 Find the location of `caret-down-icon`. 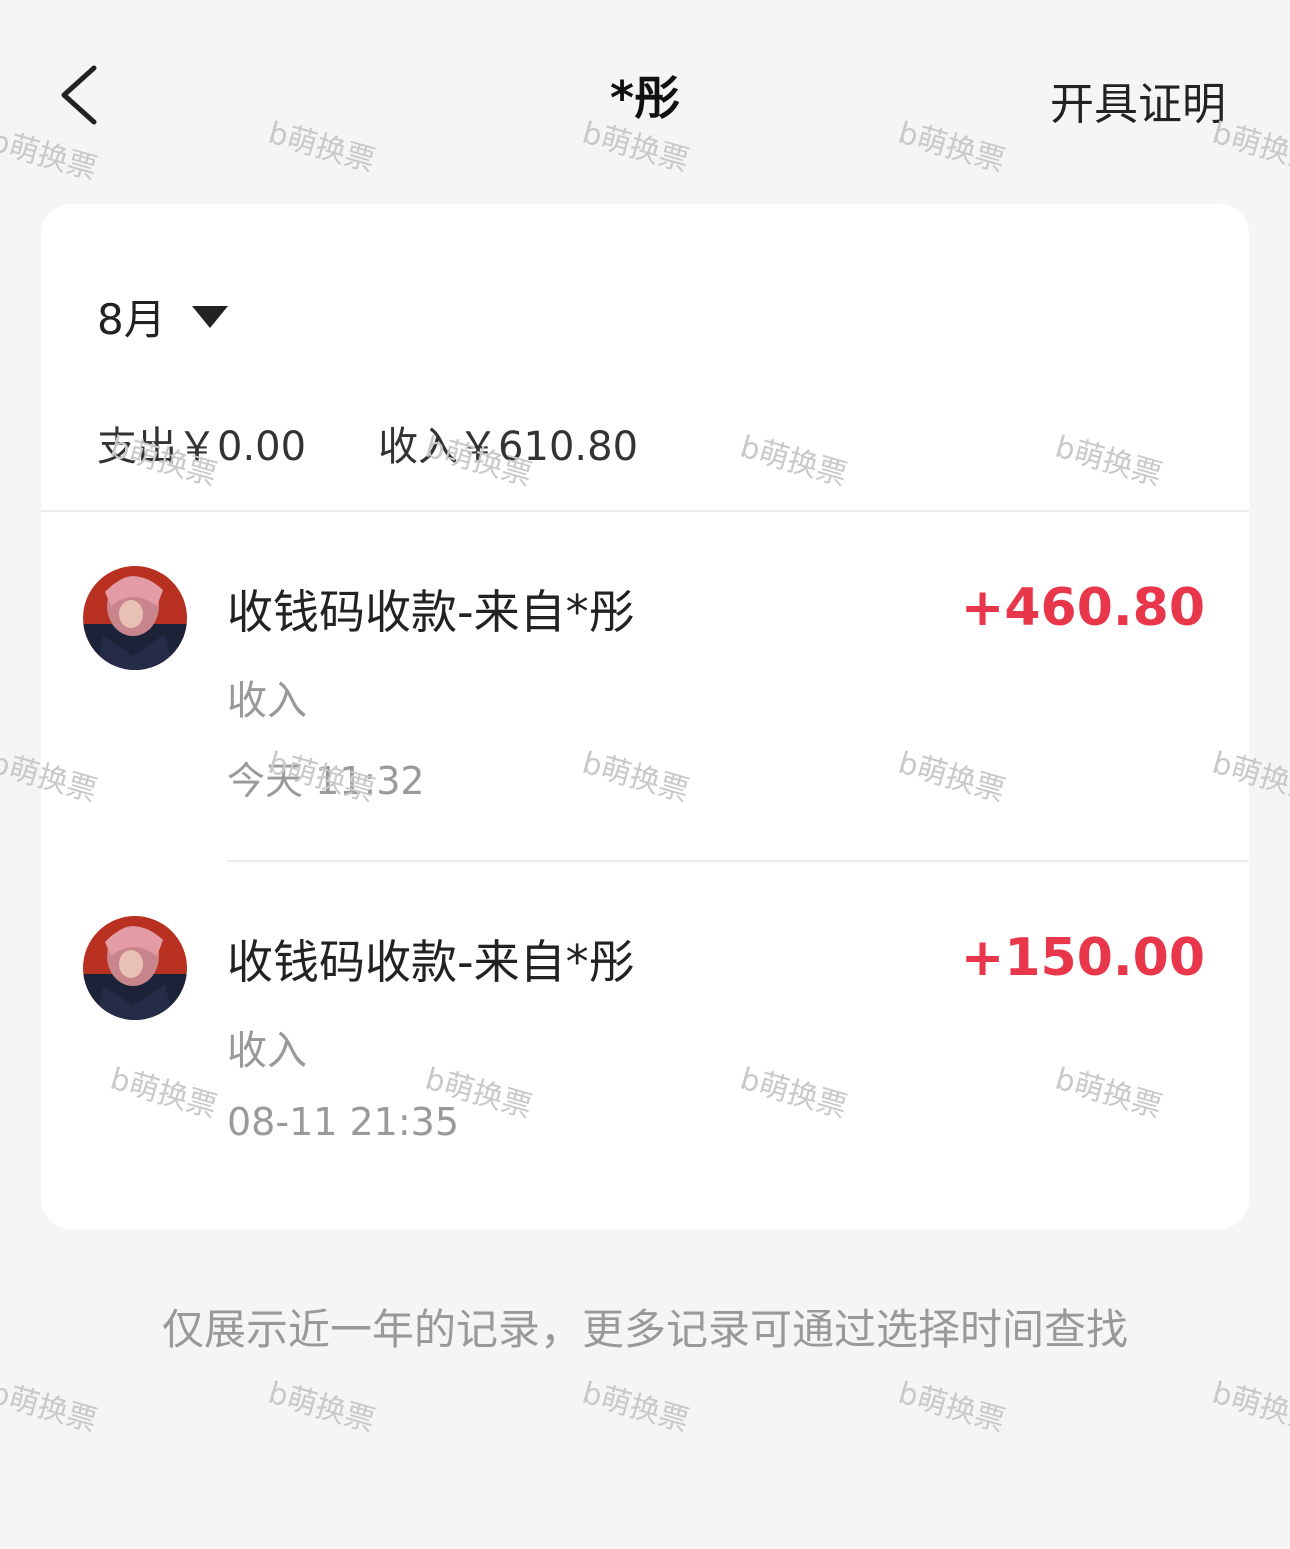

caret-down-icon is located at coordinates (209, 316).